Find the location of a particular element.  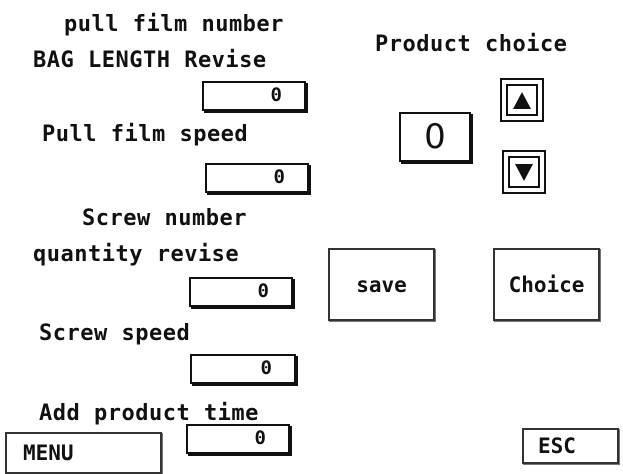

screw-speed-field: 0 is located at coordinates (243, 369).